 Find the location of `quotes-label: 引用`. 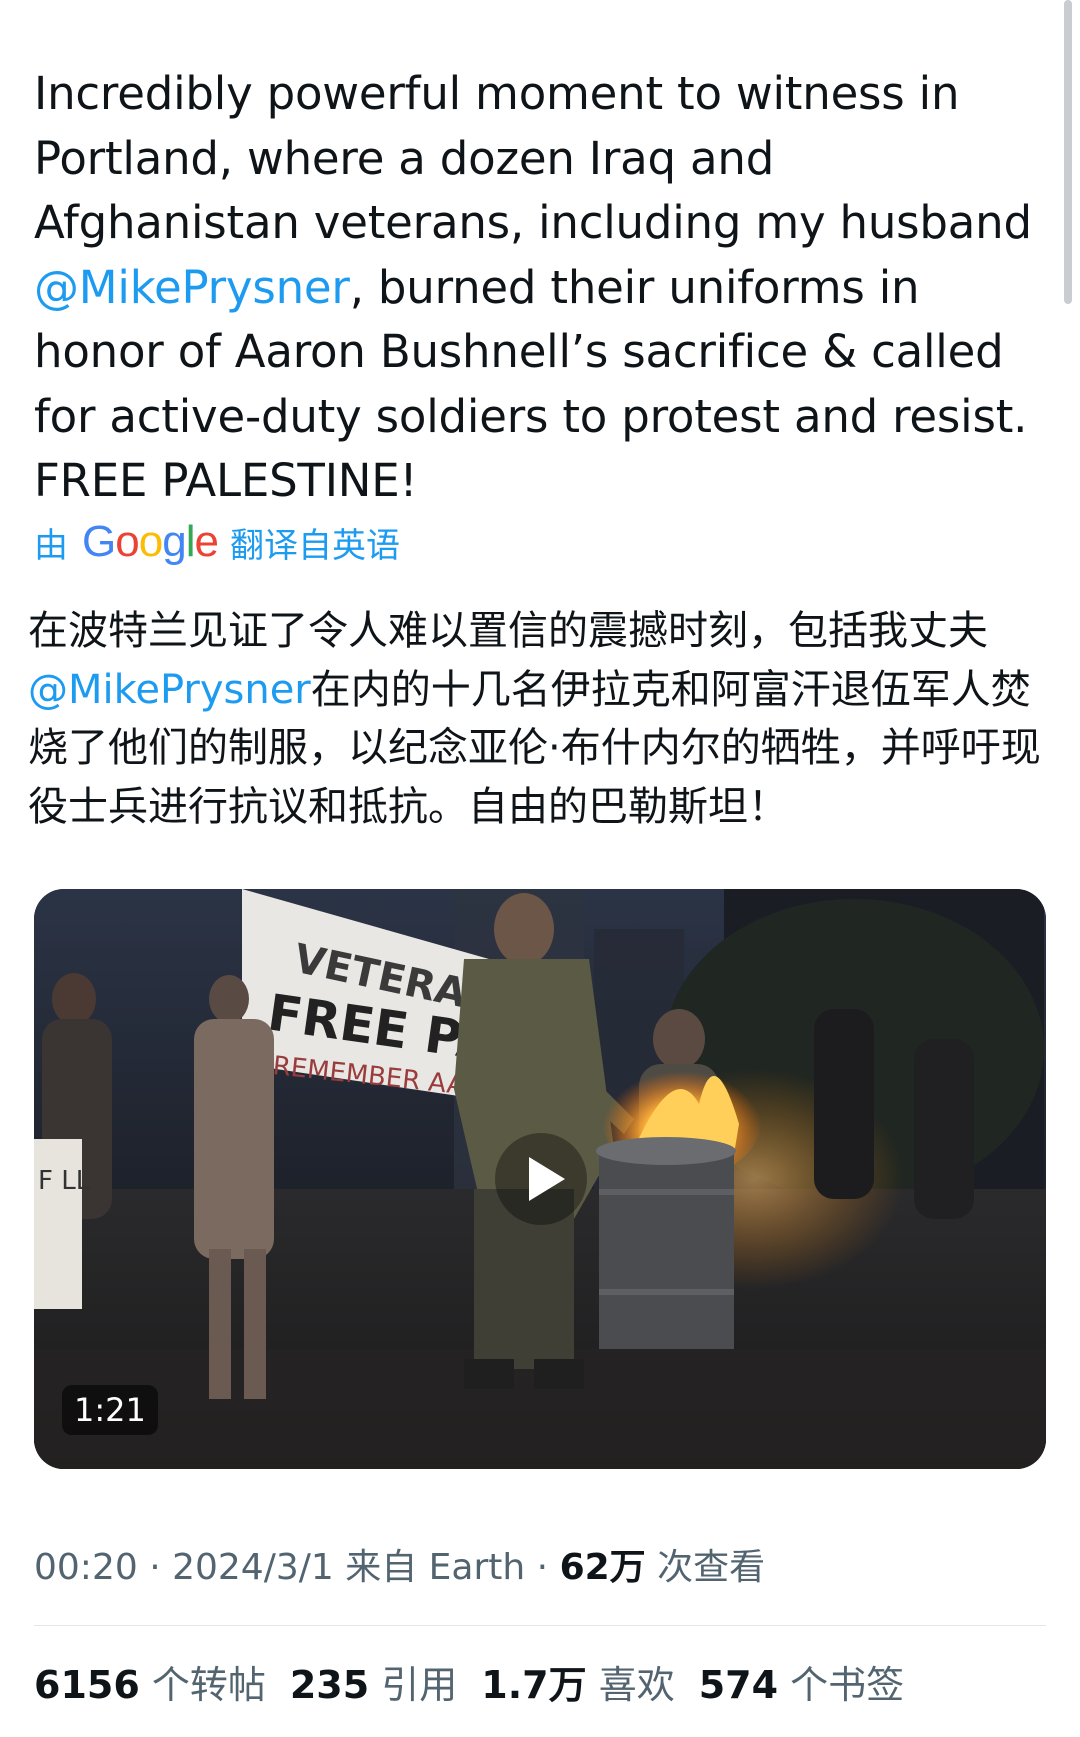

quotes-label: 引用 is located at coordinates (413, 1685).